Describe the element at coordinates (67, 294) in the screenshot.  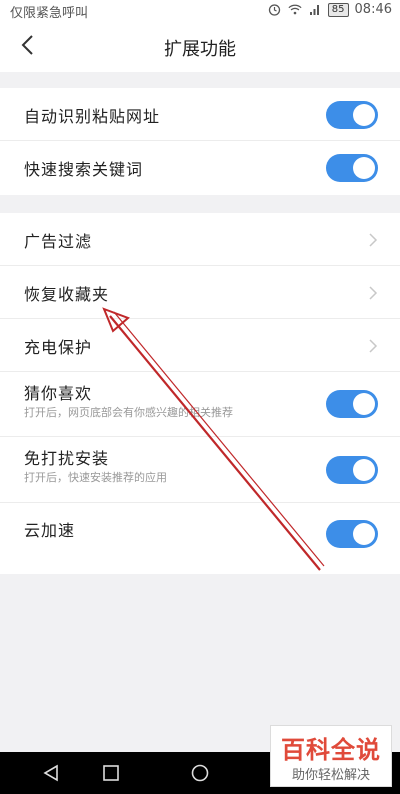
I see `setting-label: 恢复收藏夹` at that location.